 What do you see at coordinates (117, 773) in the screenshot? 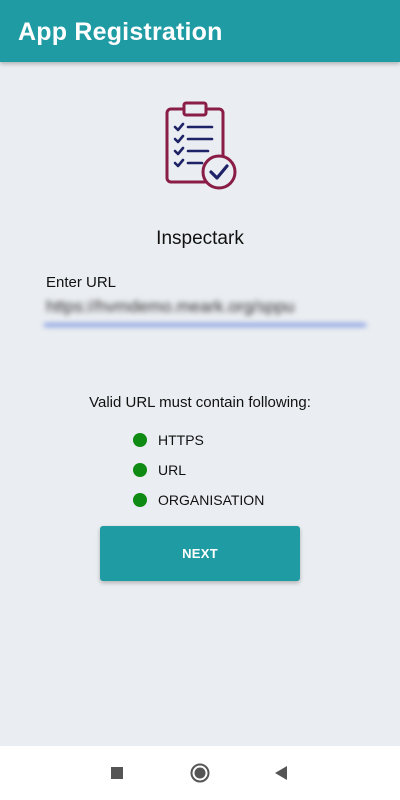
I see `recents-square-icon` at bounding box center [117, 773].